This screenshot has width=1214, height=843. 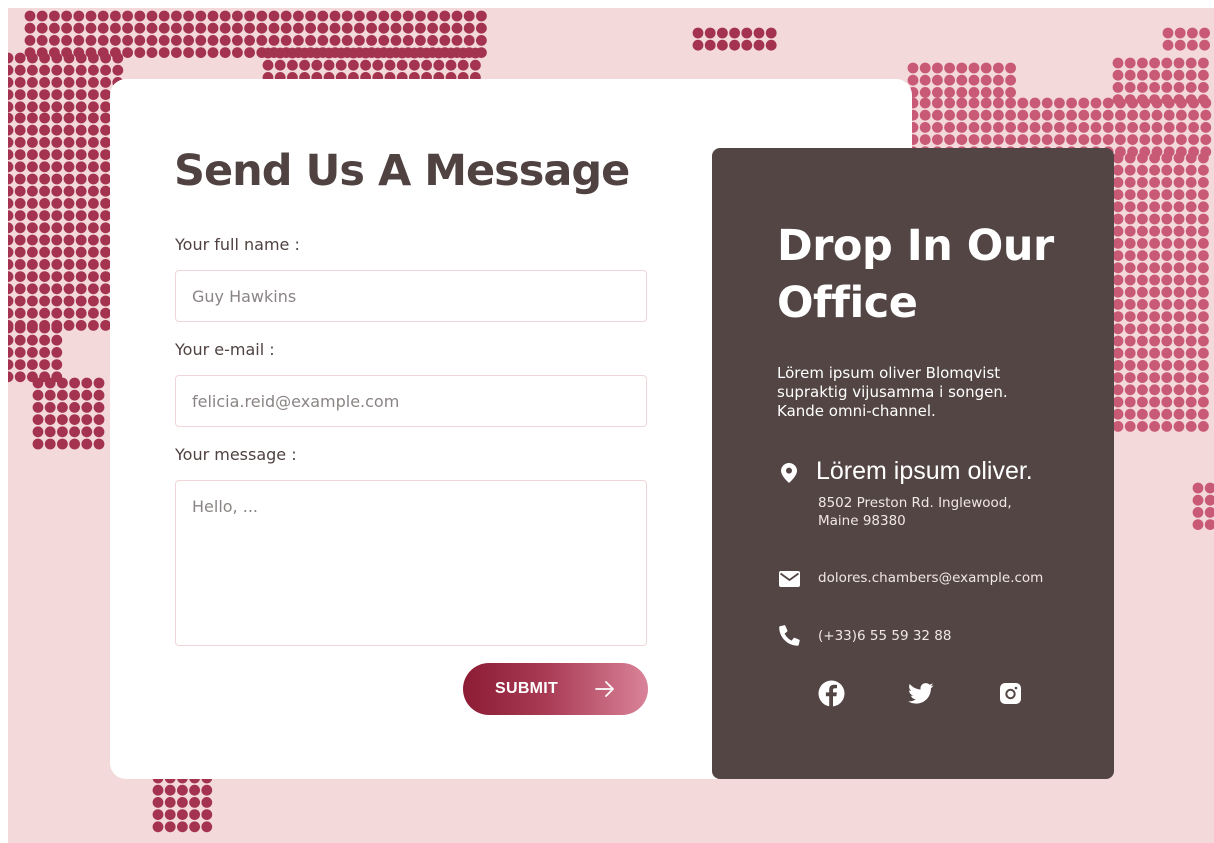 What do you see at coordinates (555, 689) in the screenshot?
I see `submit-button: SUBMIT` at bounding box center [555, 689].